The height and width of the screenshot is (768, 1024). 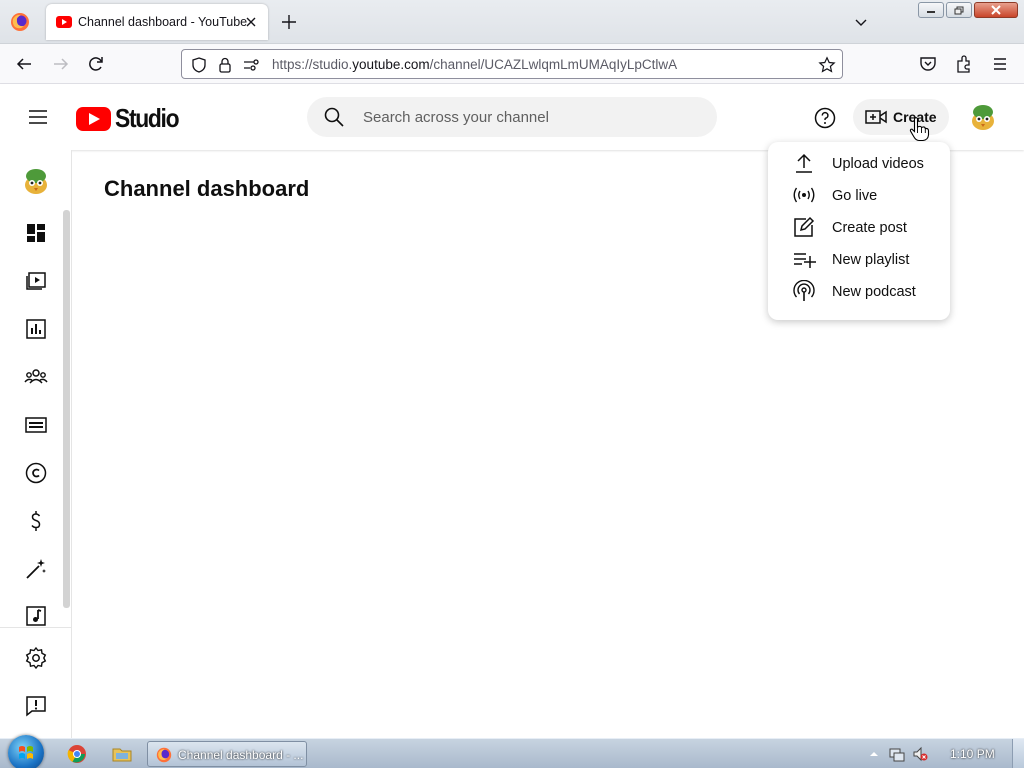 What do you see at coordinates (528, 117) in the screenshot?
I see `search-input` at bounding box center [528, 117].